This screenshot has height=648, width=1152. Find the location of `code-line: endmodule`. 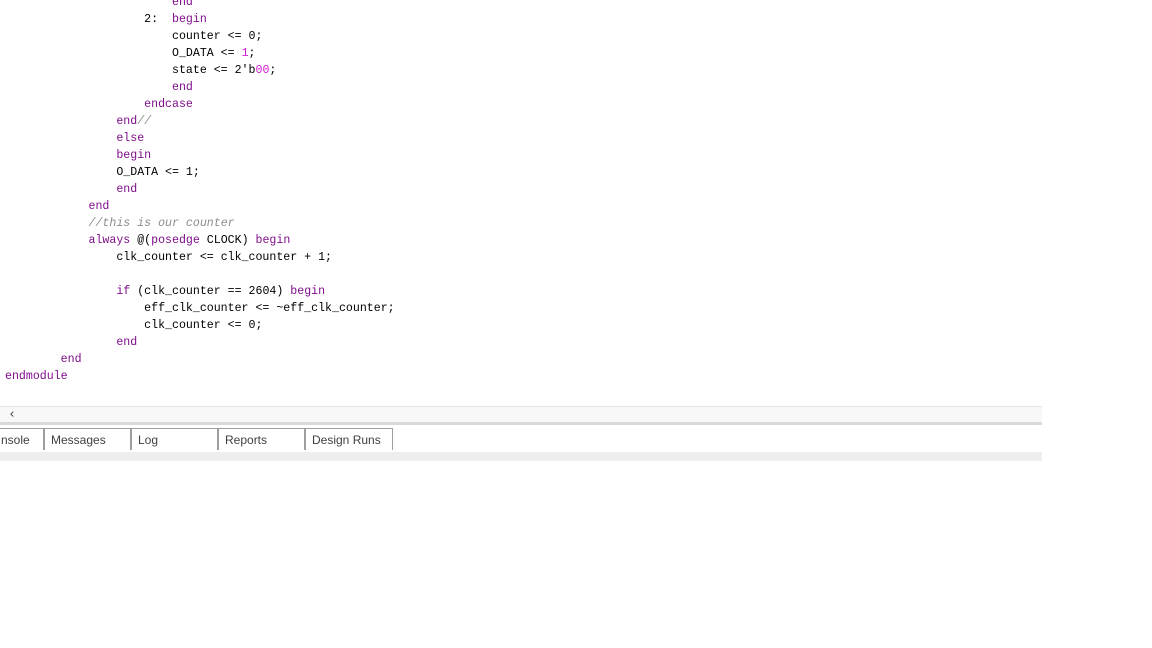

code-line: endmodule is located at coordinates (36, 376).